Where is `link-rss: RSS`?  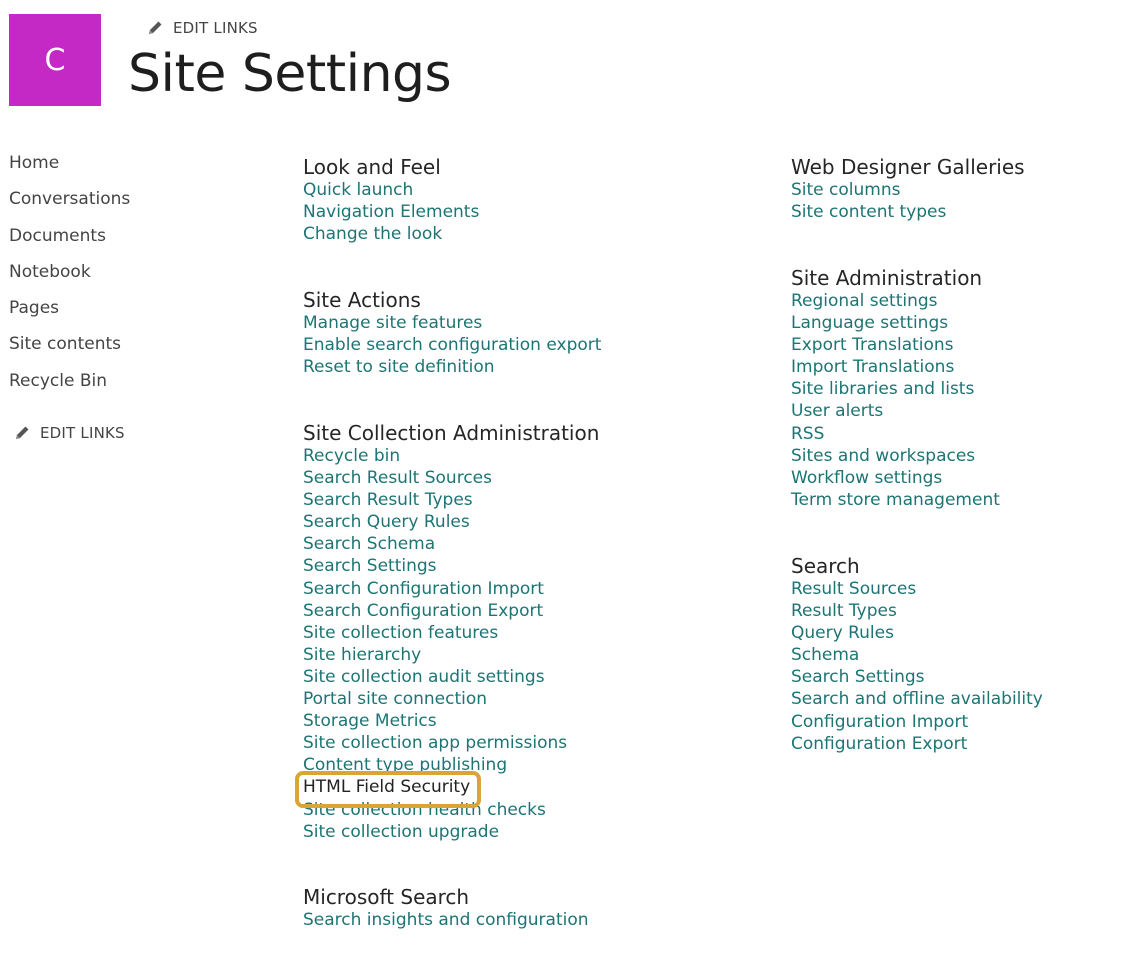
link-rss: RSS is located at coordinates (895, 434).